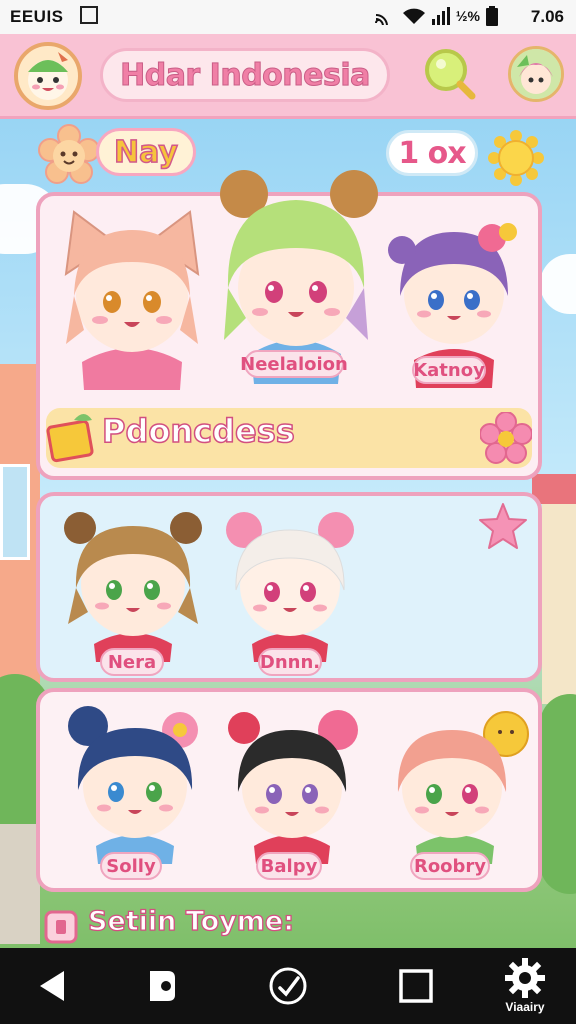 Image resolution: width=576 pixels, height=1024 pixels. What do you see at coordinates (516, 158) in the screenshot?
I see `sun-icon` at bounding box center [516, 158].